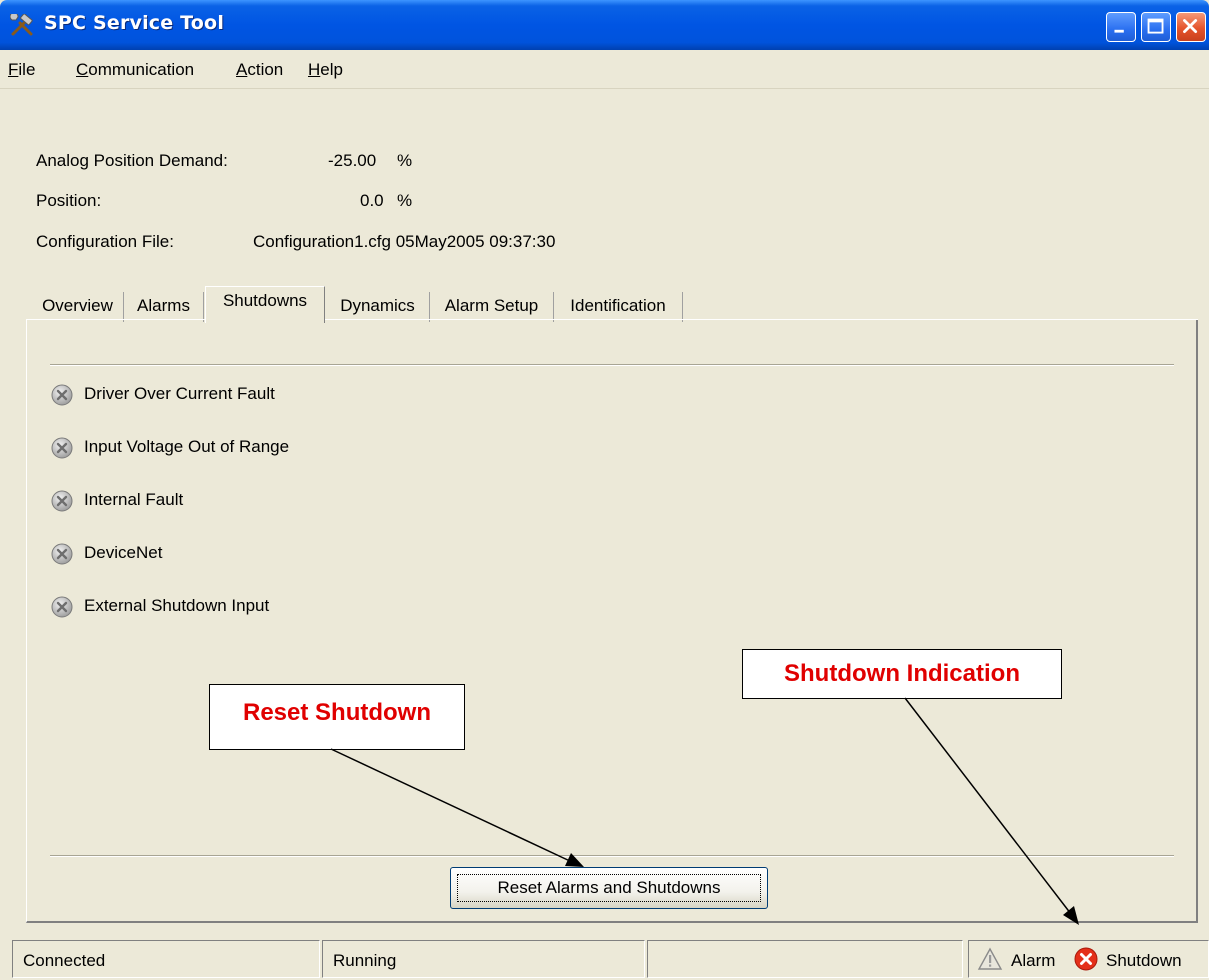  Describe the element at coordinates (177, 605) in the screenshot. I see `shutdown-label: External Shutdown Input` at that location.